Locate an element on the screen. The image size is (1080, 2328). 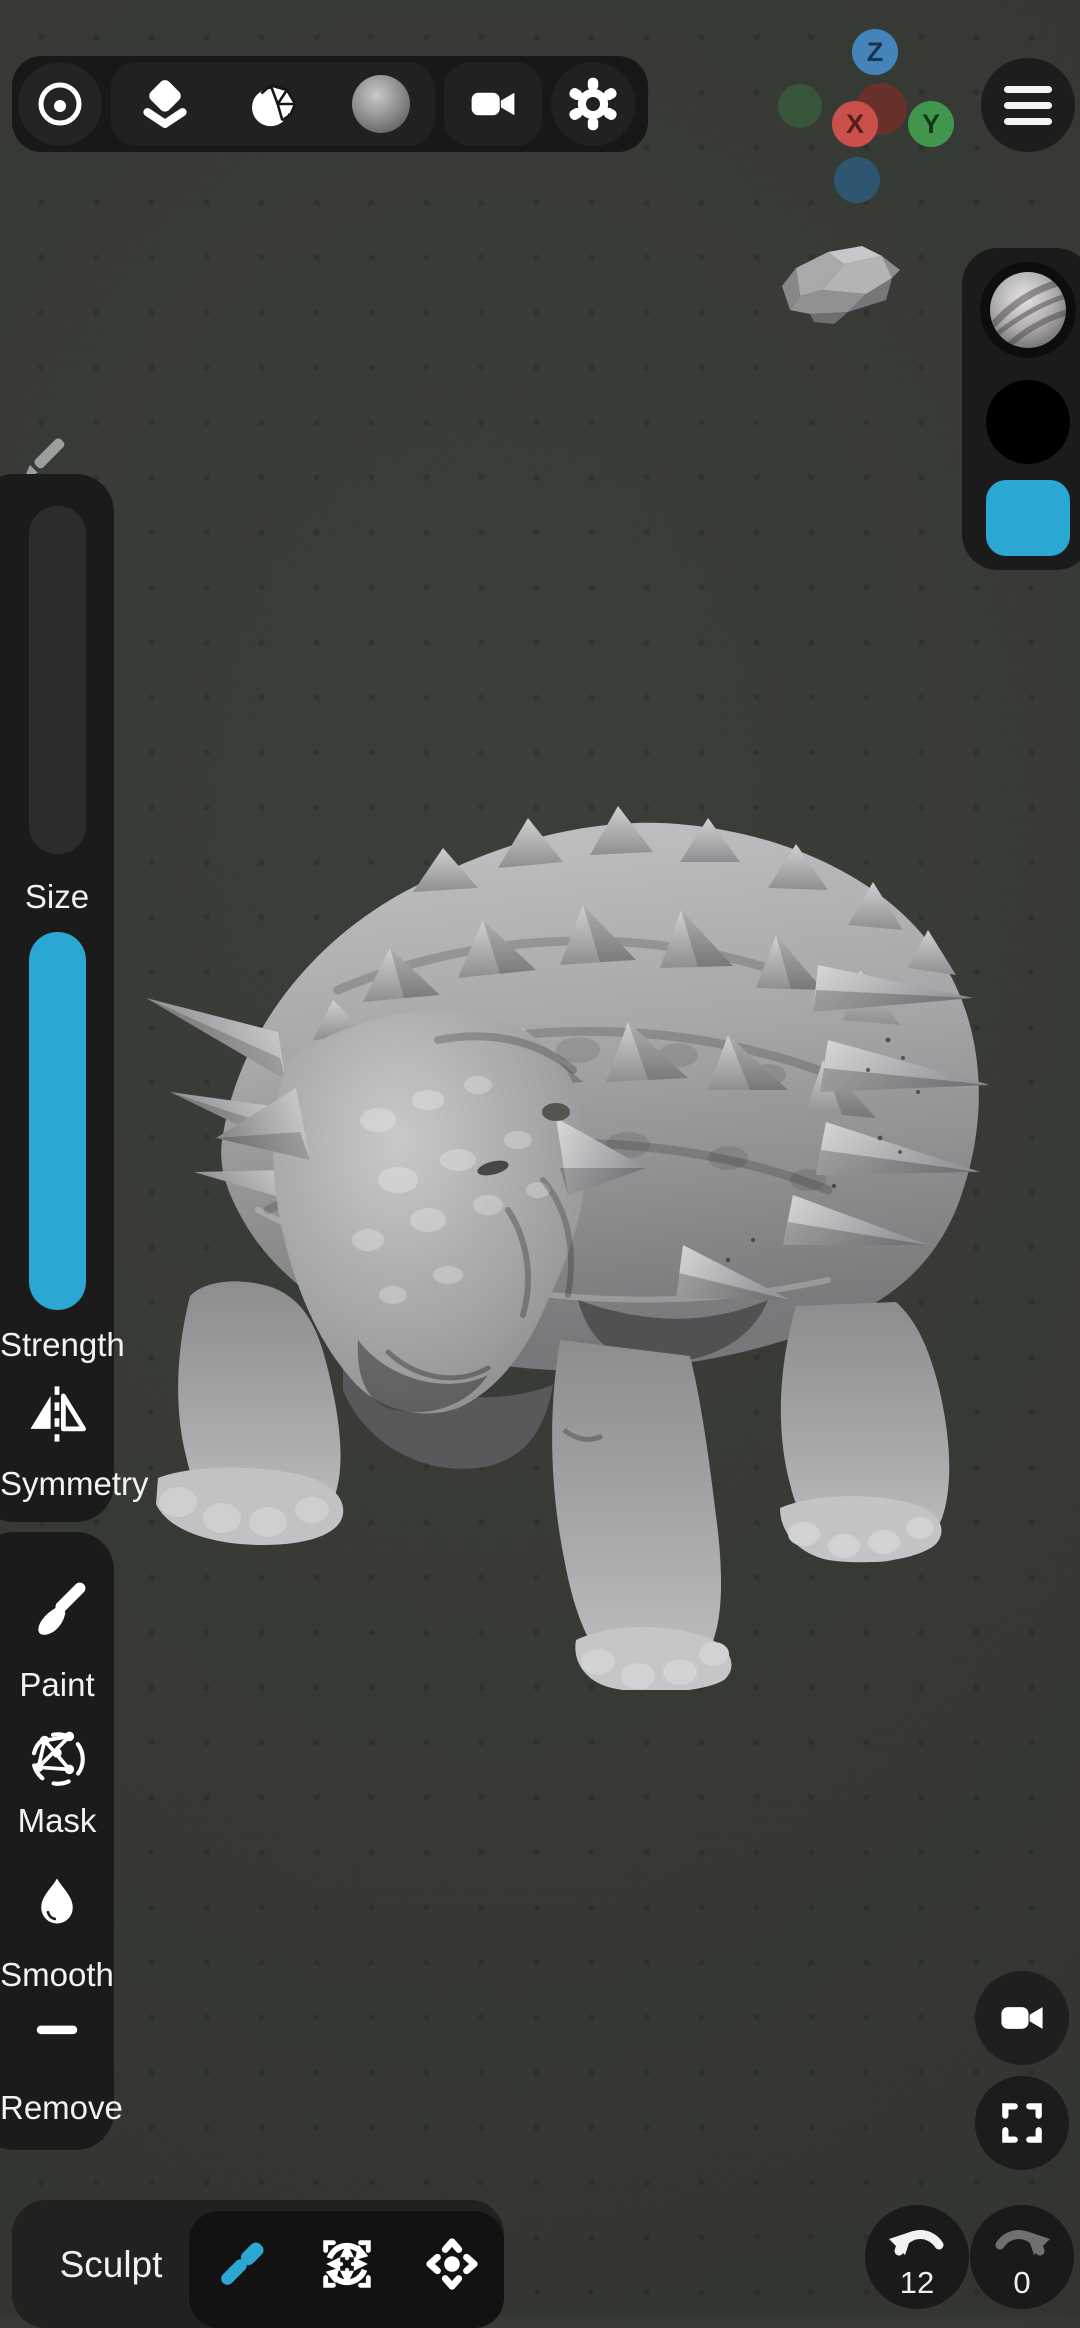
paint-tool-button is located at coordinates (57, 1611).